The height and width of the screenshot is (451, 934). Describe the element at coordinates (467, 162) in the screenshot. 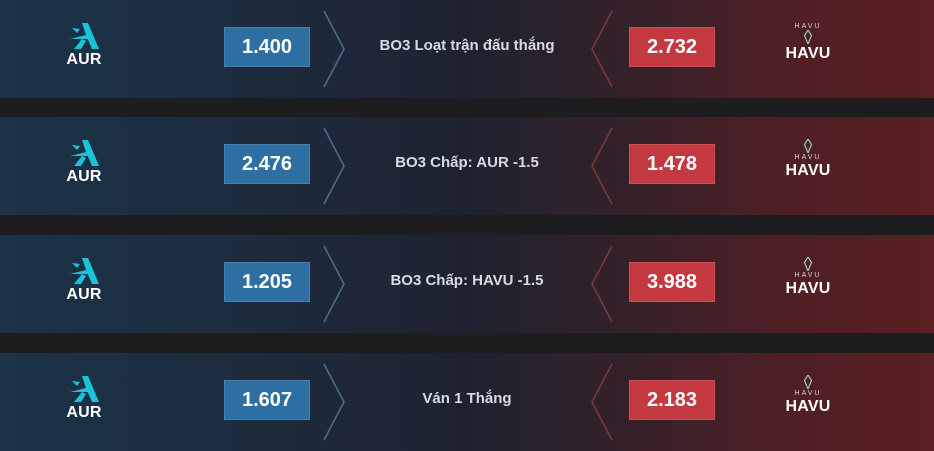

I see `market-label: BO3 Chấp: AUR -1.5` at that location.